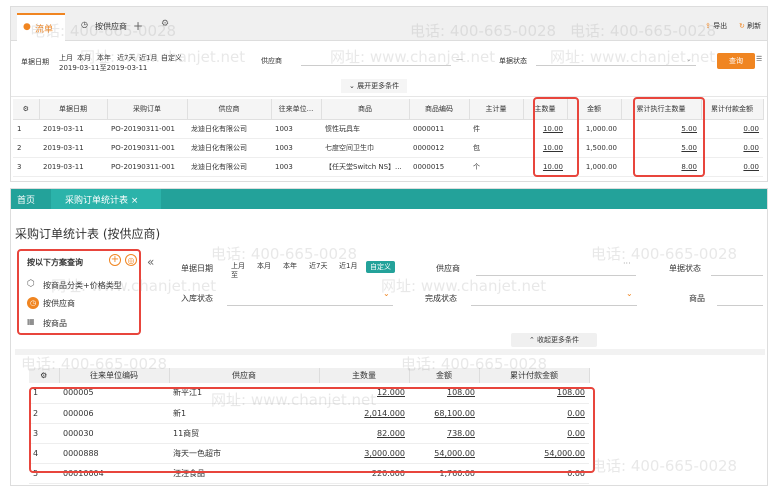 This screenshot has width=776, height=486. I want to click on row-index: 1, so click(26, 129).